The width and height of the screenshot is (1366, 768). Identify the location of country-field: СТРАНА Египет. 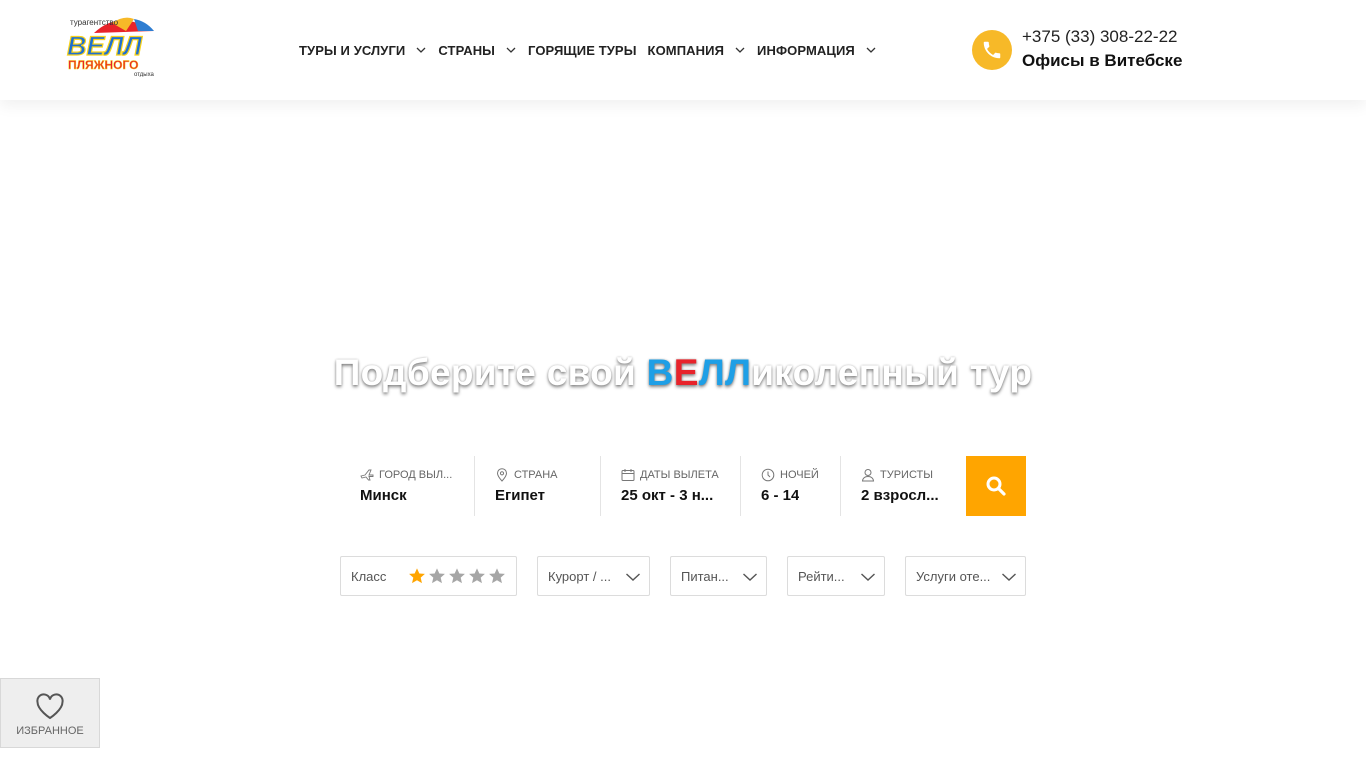
(538, 486).